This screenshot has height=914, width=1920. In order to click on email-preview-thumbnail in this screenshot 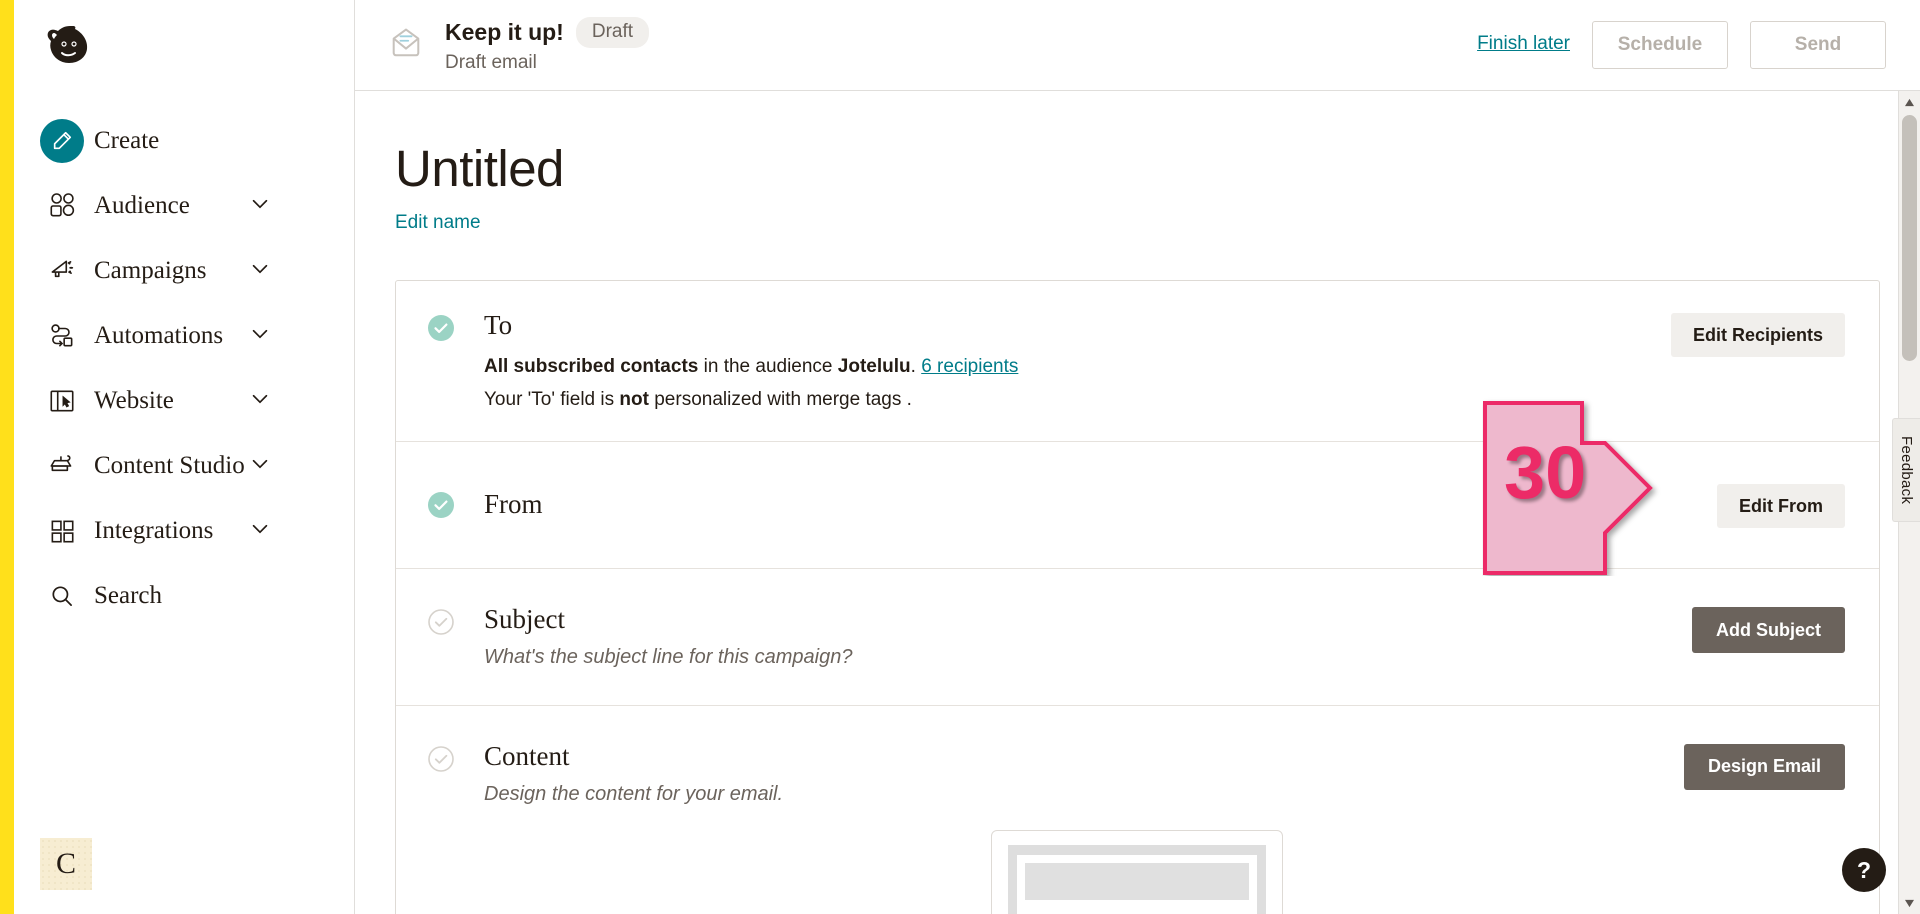, I will do `click(1136, 871)`.